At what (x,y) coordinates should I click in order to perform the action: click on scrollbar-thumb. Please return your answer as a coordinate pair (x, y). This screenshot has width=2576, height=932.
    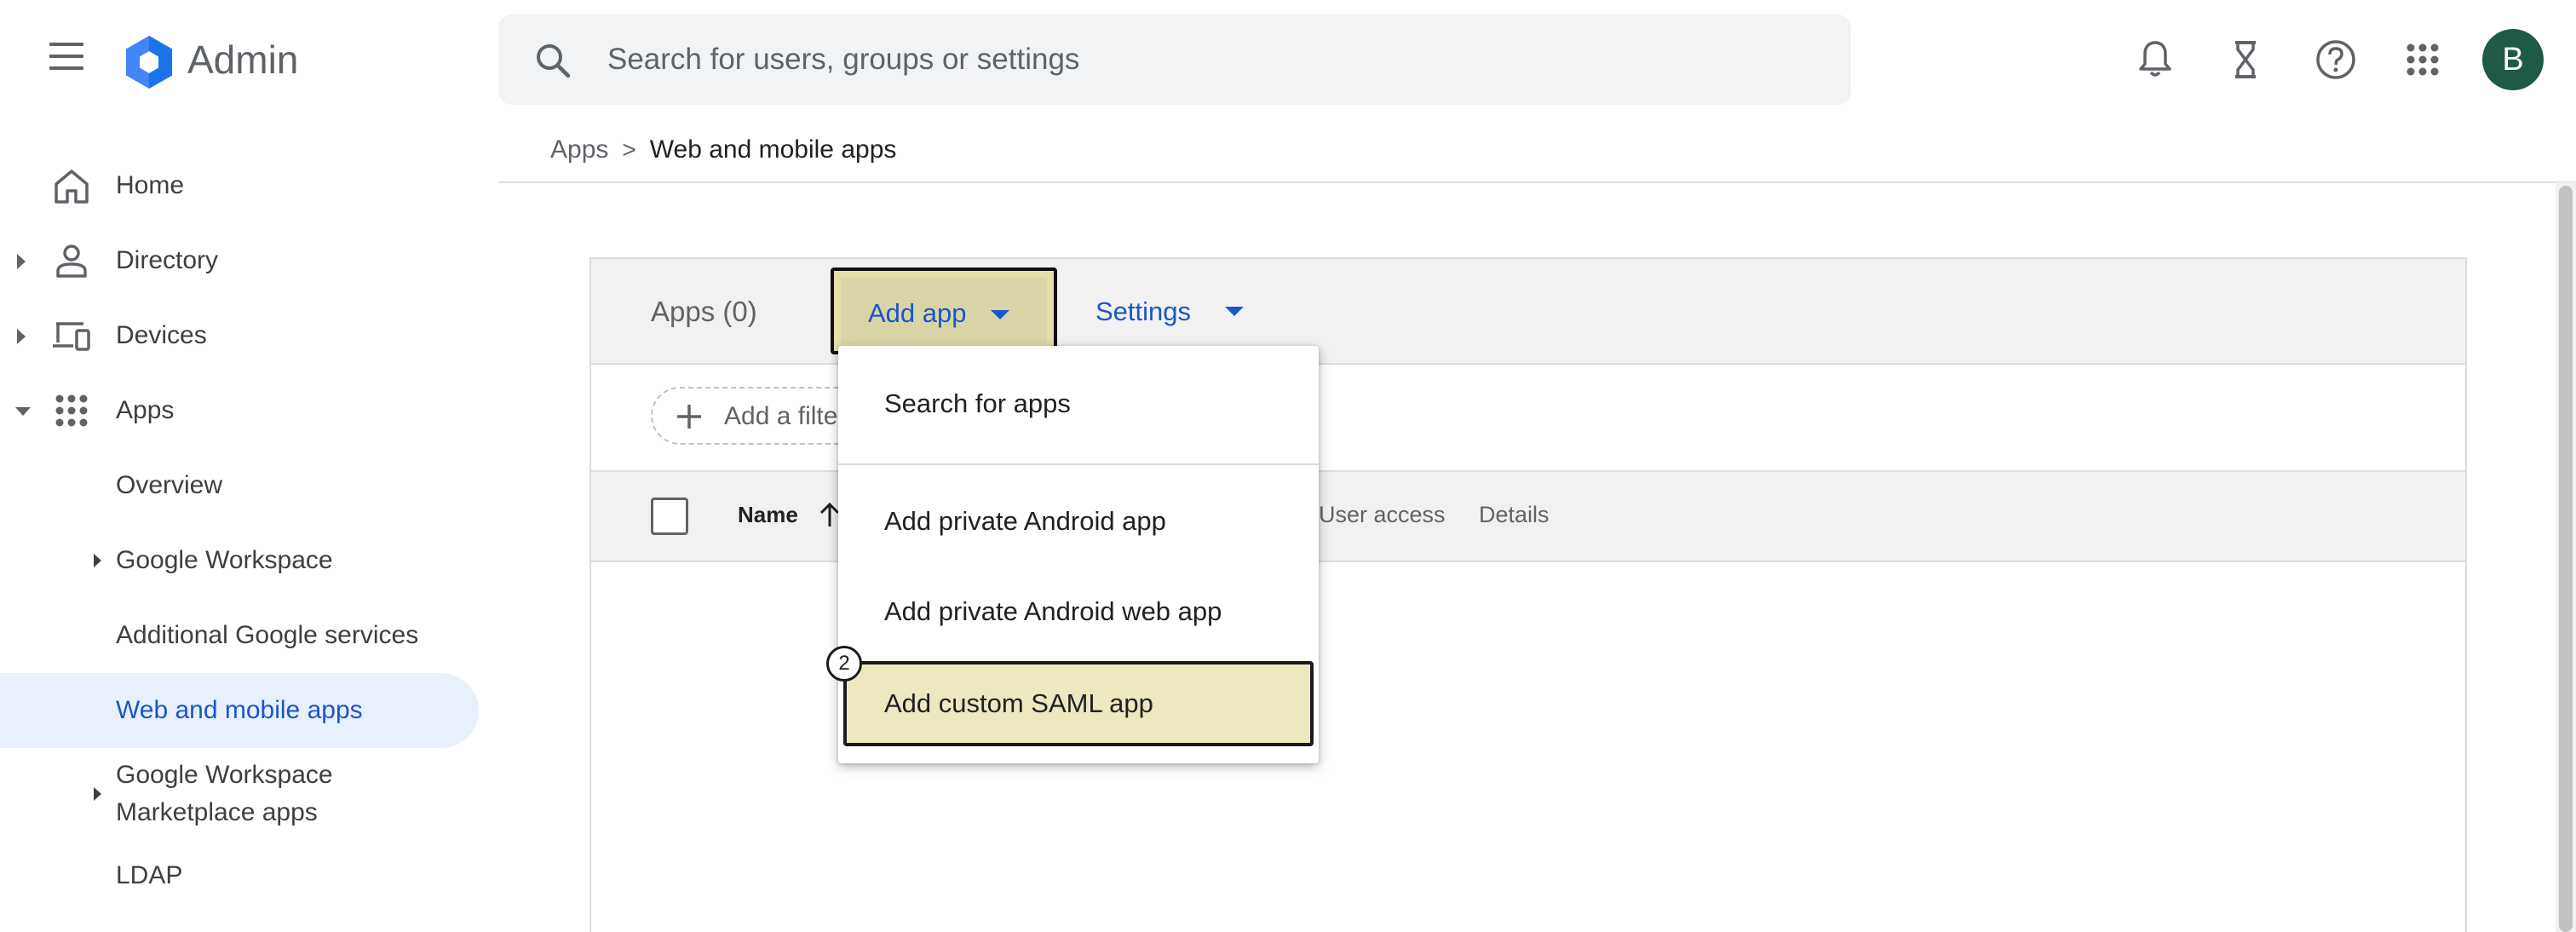
    Looking at the image, I should click on (2566, 559).